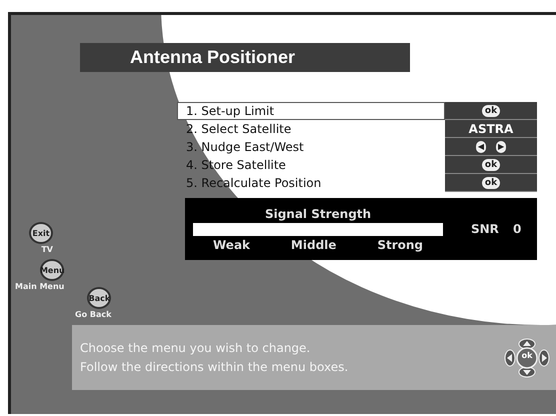  I want to click on signal-title: Signal Strength, so click(318, 213).